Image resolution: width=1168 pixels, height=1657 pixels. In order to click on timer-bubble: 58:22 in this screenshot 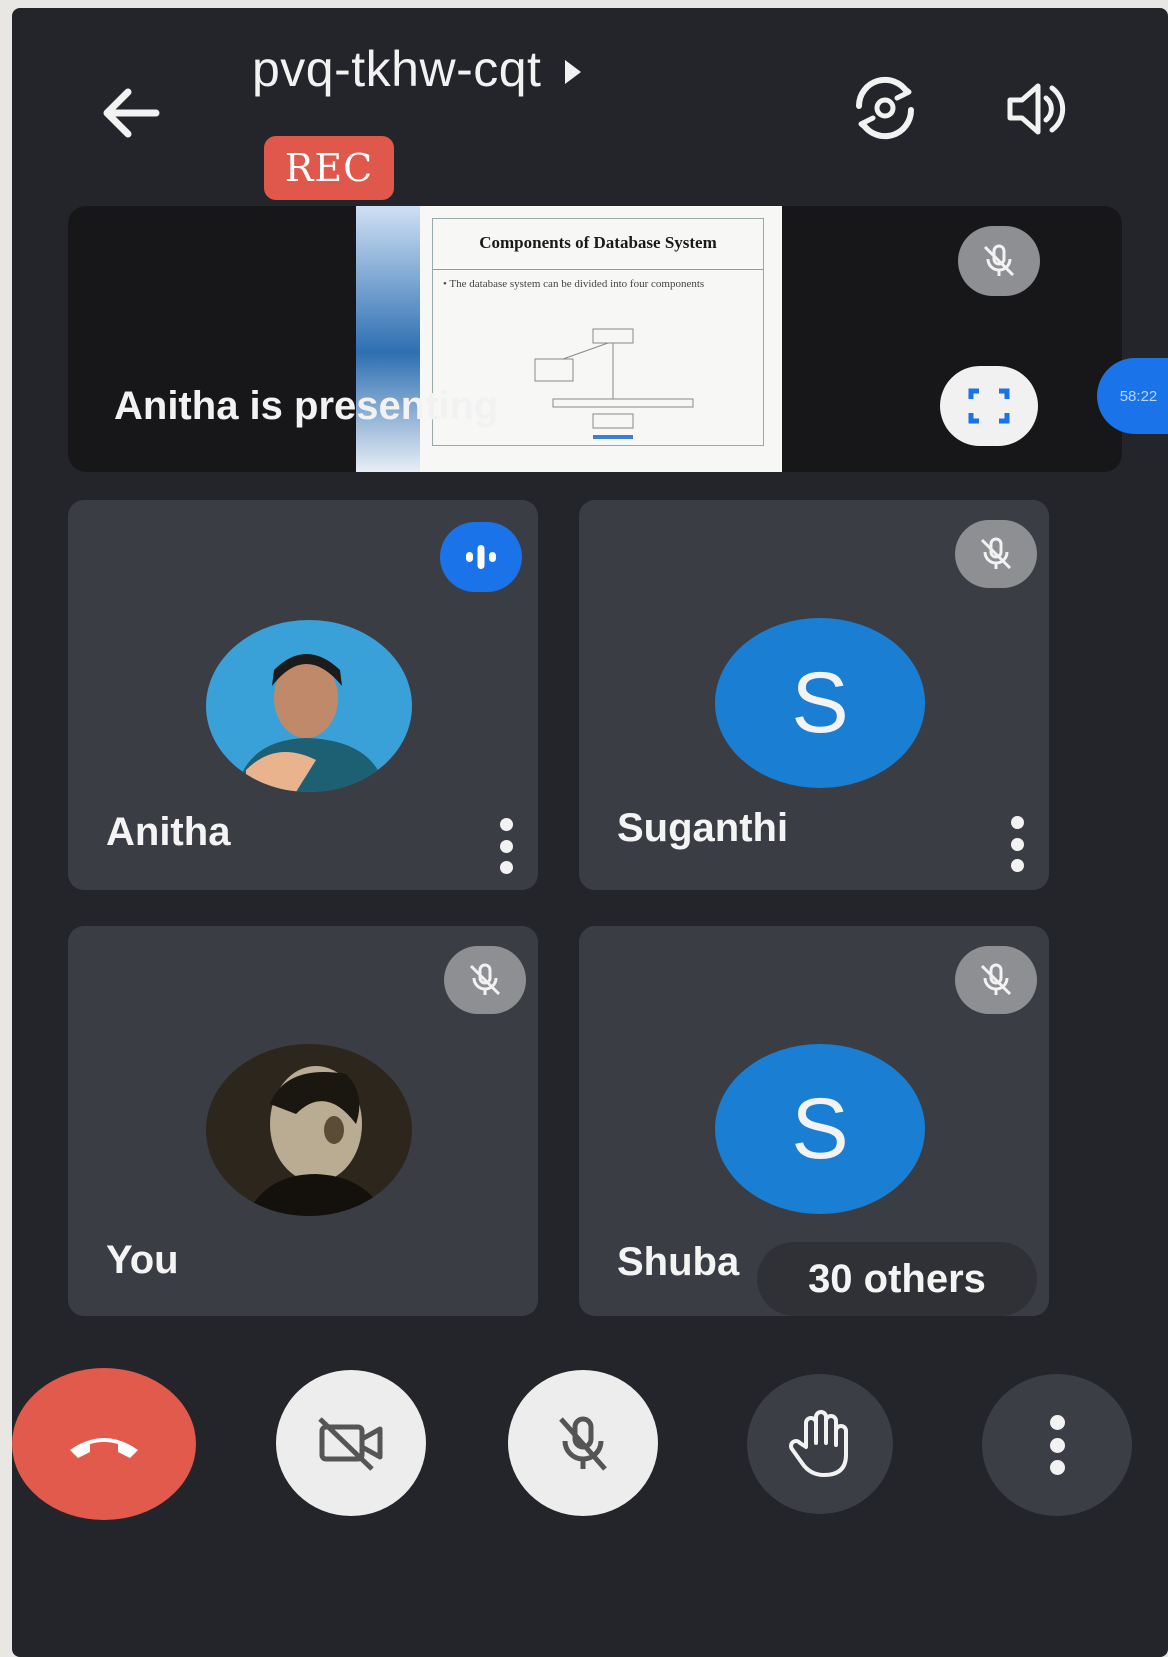, I will do `click(1132, 396)`.